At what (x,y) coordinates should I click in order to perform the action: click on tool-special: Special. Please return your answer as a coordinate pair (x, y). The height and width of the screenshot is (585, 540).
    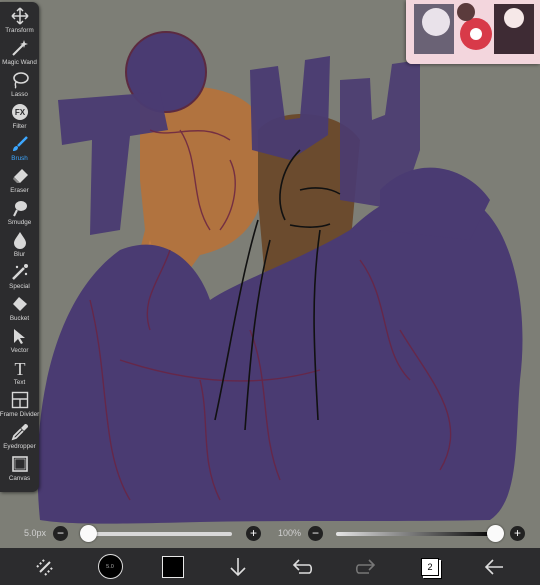
    Looking at the image, I should click on (19, 278).